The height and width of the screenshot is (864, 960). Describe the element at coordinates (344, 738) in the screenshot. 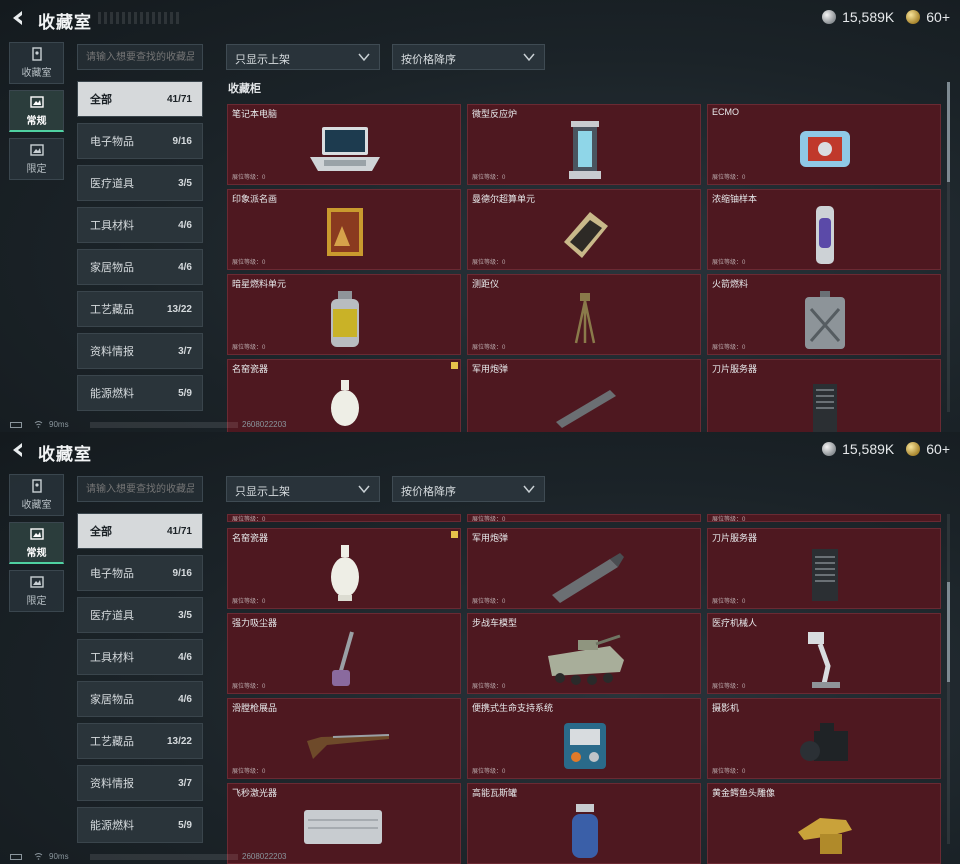

I see `item-card: 滑膛枪展品 展位等级：0` at that location.